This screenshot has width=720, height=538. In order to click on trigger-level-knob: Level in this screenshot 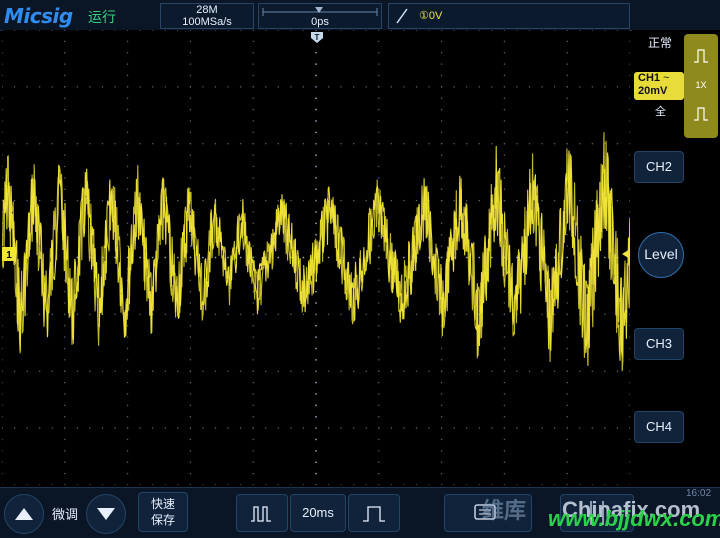, I will do `click(661, 255)`.